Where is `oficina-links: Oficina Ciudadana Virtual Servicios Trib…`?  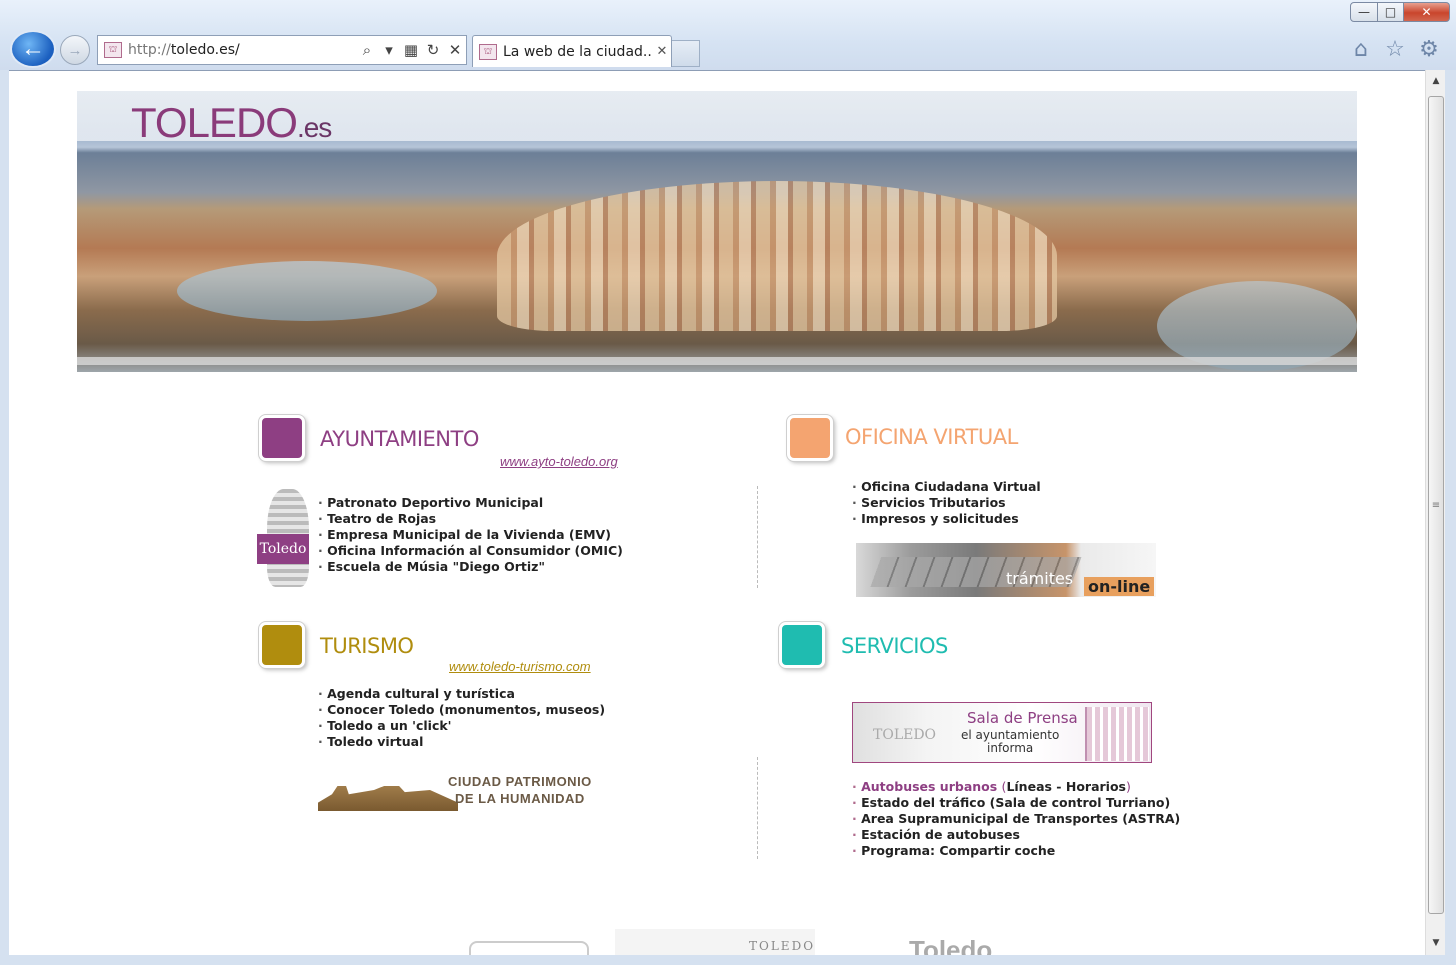 oficina-links: Oficina Ciudadana Virtual Servicios Trib… is located at coordinates (946, 503).